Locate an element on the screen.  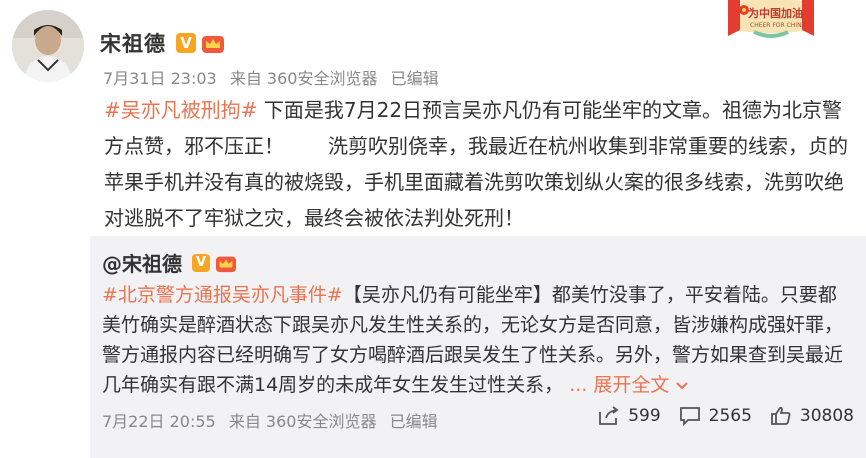
avatar-image is located at coordinates (48, 46).